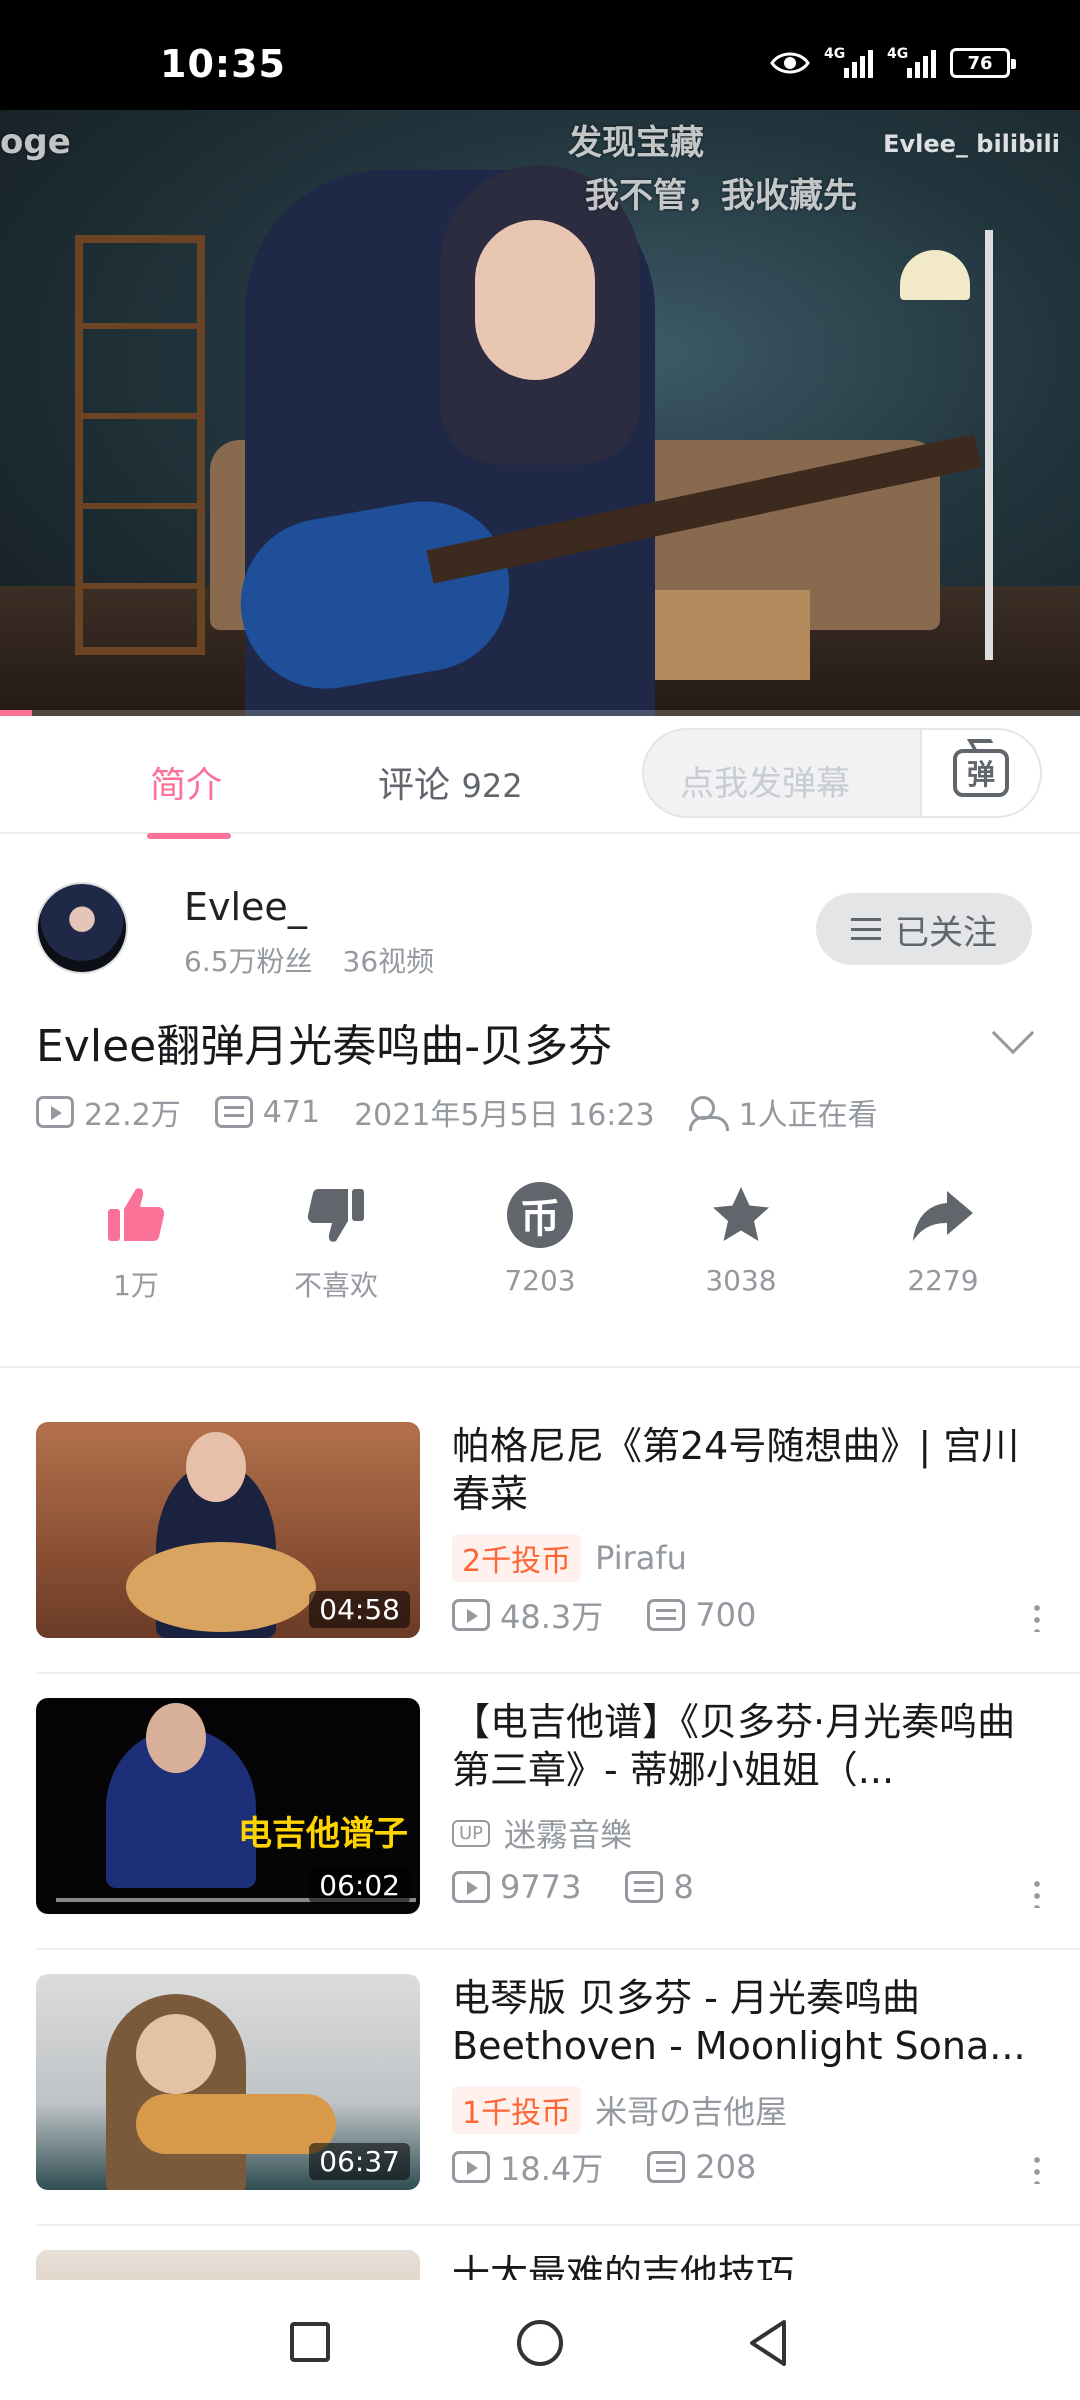 The image size is (1080, 2400). Describe the element at coordinates (335, 1215) in the screenshot. I see `thumbs-down-icon` at that location.